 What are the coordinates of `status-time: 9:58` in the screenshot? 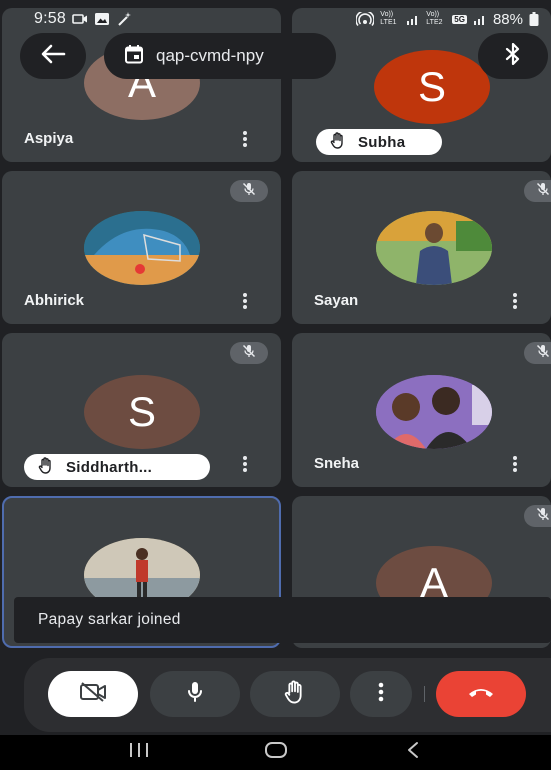 It's located at (50, 18).